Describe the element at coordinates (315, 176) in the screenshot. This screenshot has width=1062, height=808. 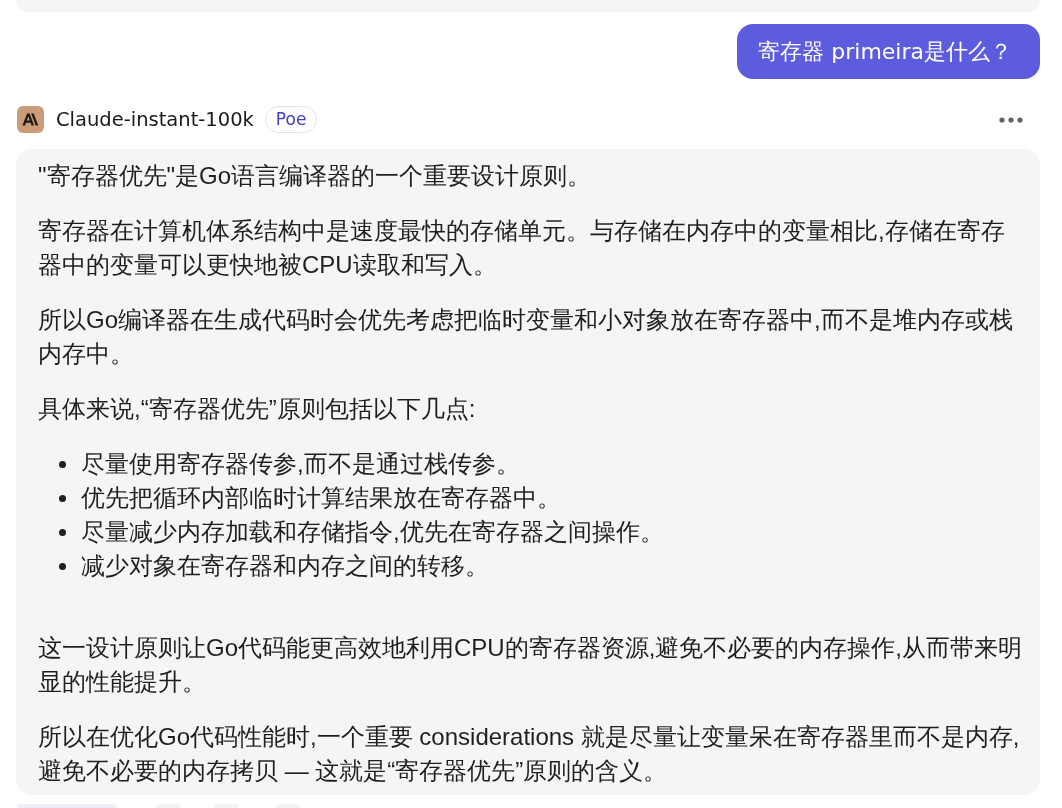
I see `message-paragraph: "寄存器优先"是Go语言编译器的一个重要设计原则。` at that location.